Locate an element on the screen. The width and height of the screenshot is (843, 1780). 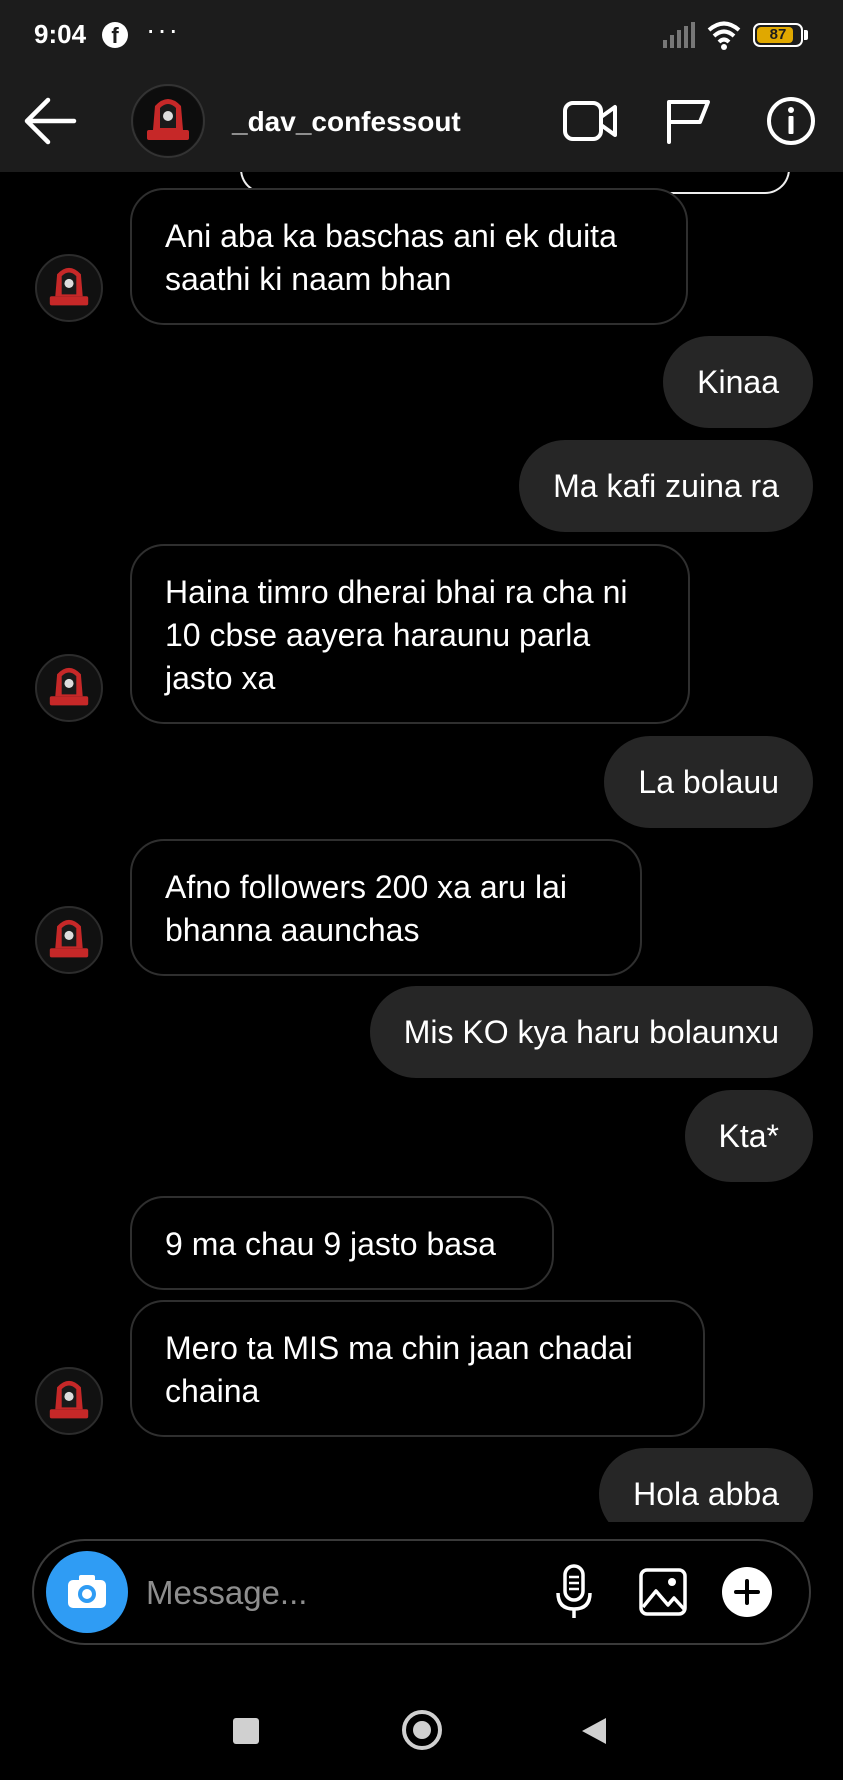
camera-button is located at coordinates (87, 1592).